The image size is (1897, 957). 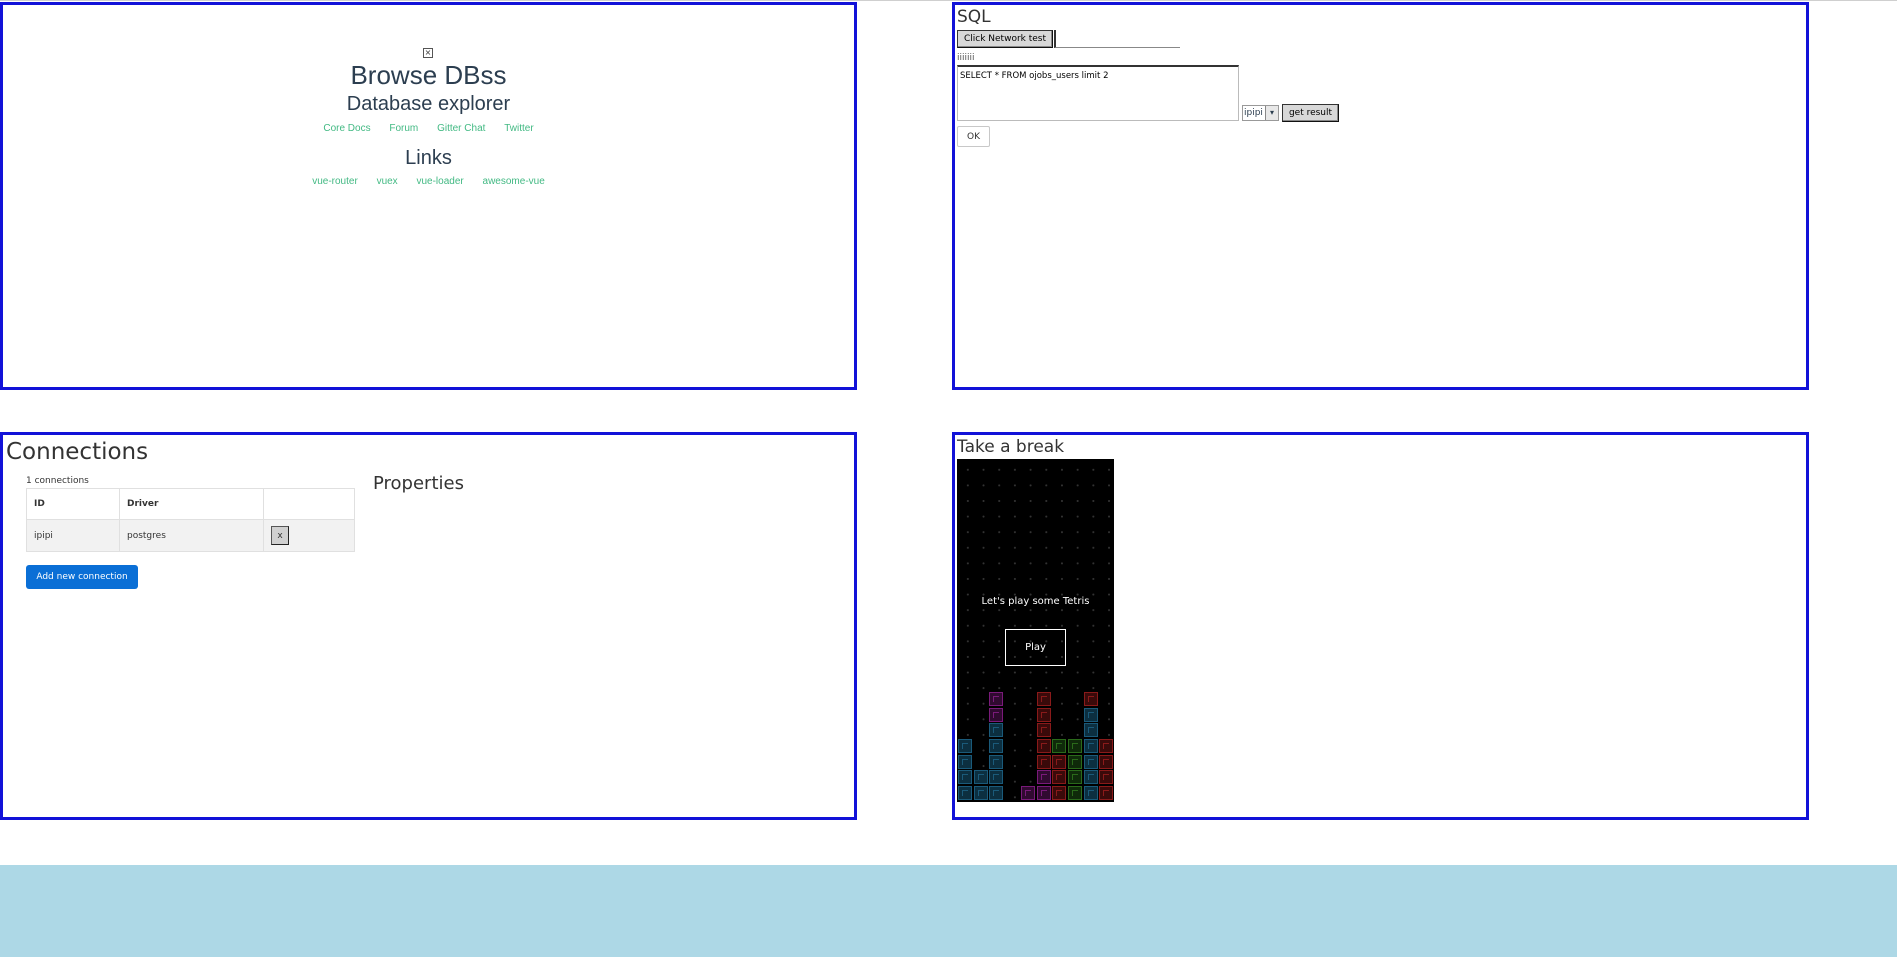 I want to click on delete-connection-button: x, so click(x=280, y=535).